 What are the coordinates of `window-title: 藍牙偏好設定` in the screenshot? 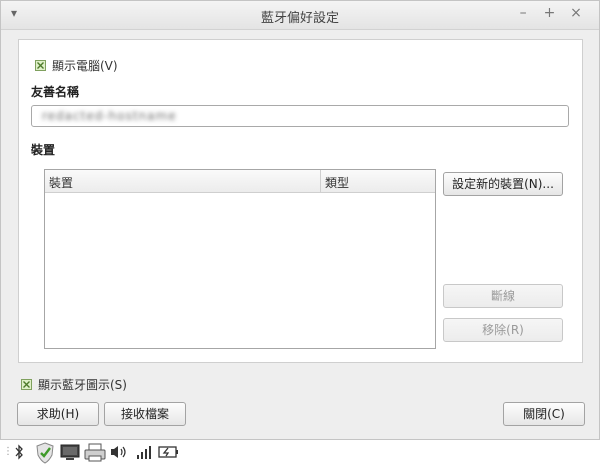 It's located at (299, 18).